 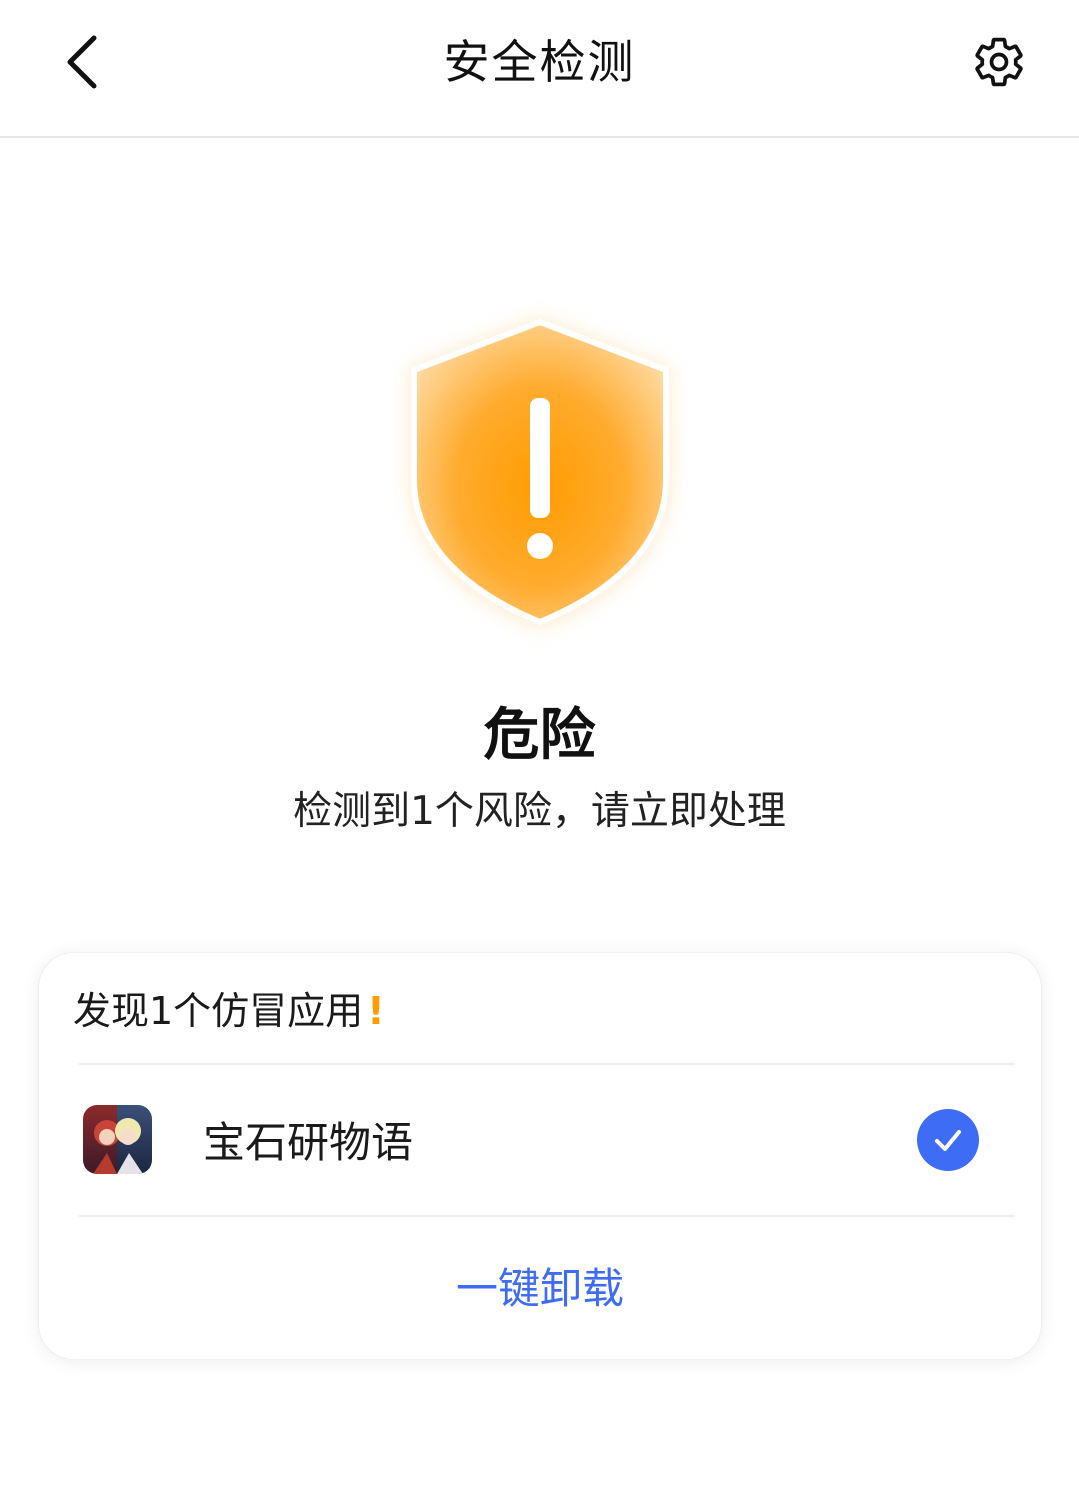 I want to click on list-item: 宝石研物语, so click(x=540, y=1141).